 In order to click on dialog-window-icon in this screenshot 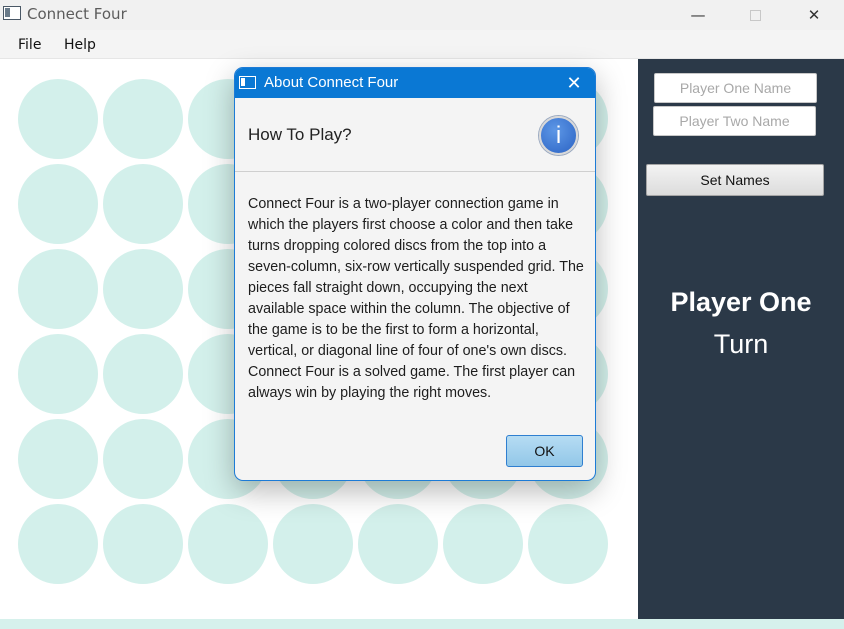, I will do `click(247, 82)`.